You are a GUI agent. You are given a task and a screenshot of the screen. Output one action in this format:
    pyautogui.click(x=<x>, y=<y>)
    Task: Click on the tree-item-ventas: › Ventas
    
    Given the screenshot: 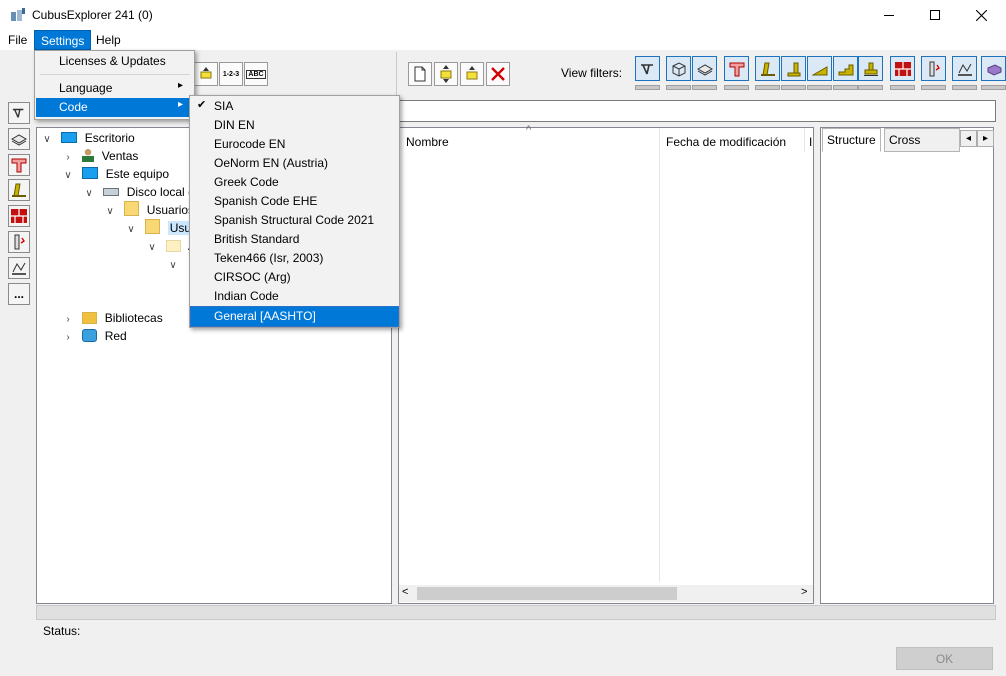 What is the action you would take?
    pyautogui.click(x=99, y=156)
    